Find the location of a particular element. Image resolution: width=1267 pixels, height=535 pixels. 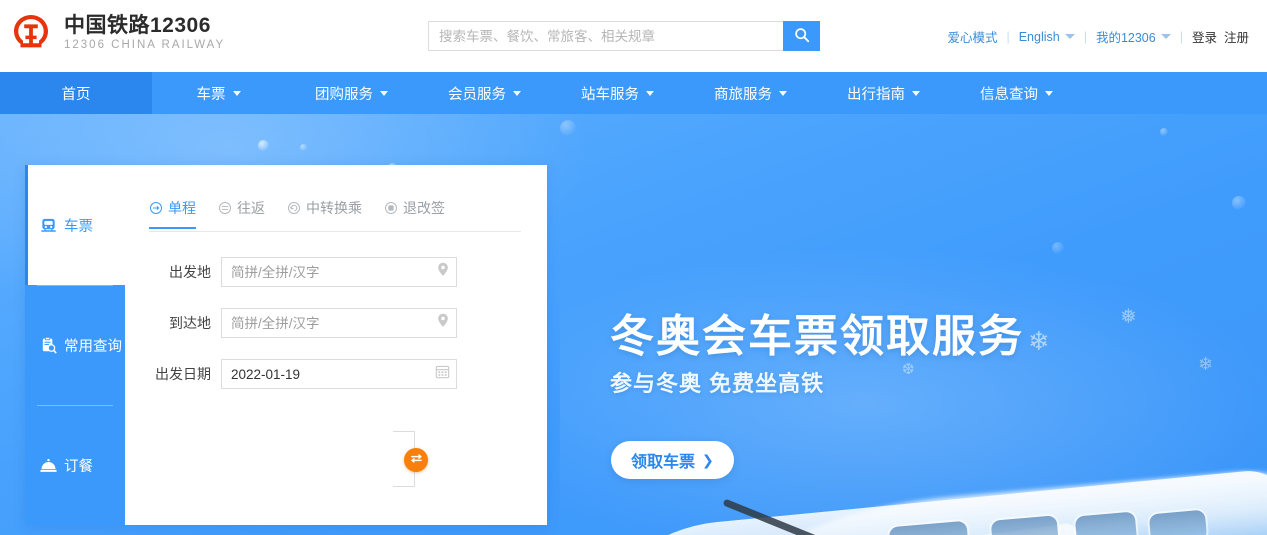

login-link: 登录 is located at coordinates (1204, 36).